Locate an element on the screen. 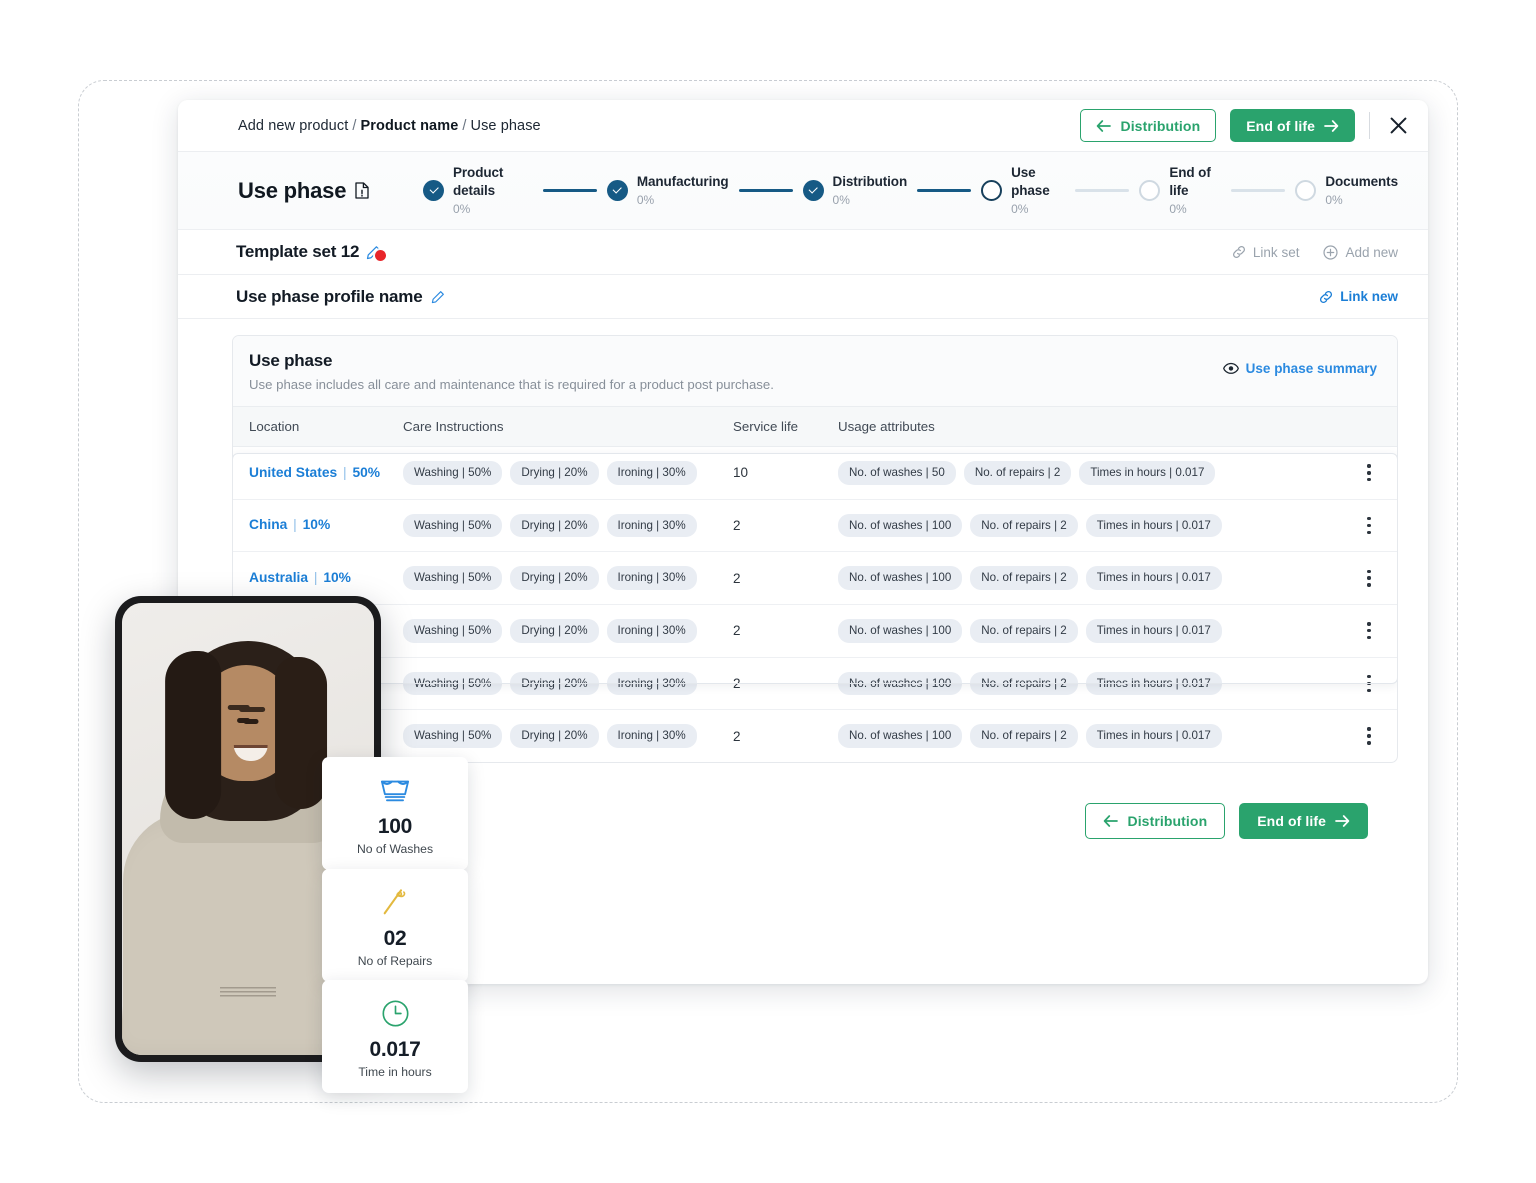 This screenshot has height=1183, width=1536. pencil-icon is located at coordinates (438, 297).